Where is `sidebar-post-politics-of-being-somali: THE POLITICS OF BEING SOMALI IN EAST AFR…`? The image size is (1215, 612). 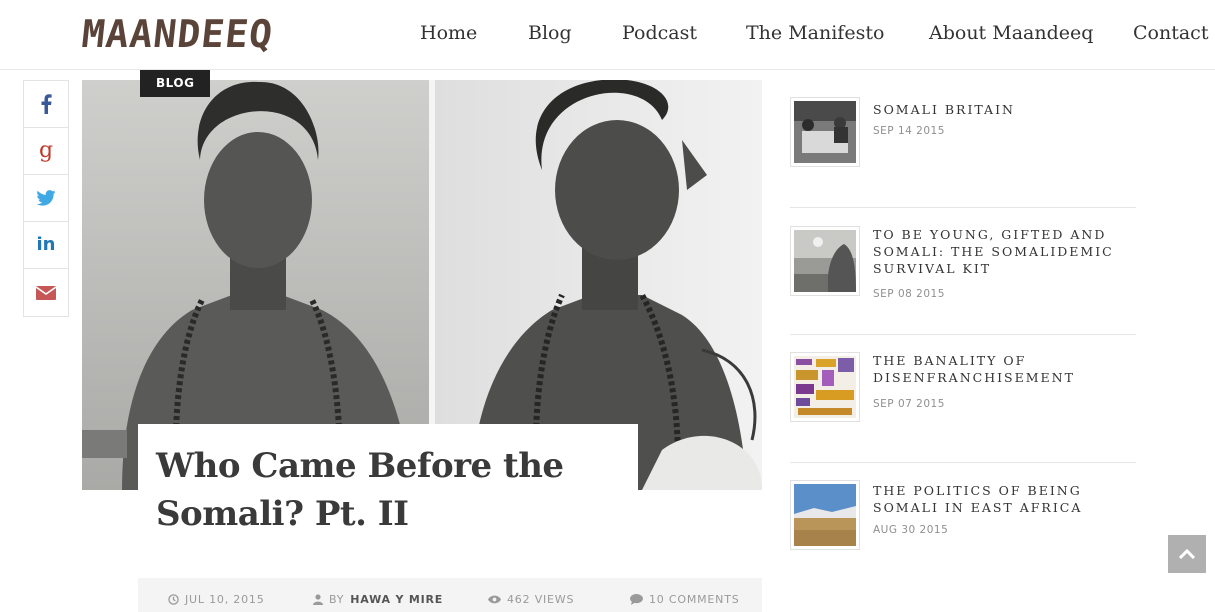 sidebar-post-politics-of-being-somali: THE POLITICS OF BEING SOMALI IN EAST AFR… is located at coordinates (963, 516).